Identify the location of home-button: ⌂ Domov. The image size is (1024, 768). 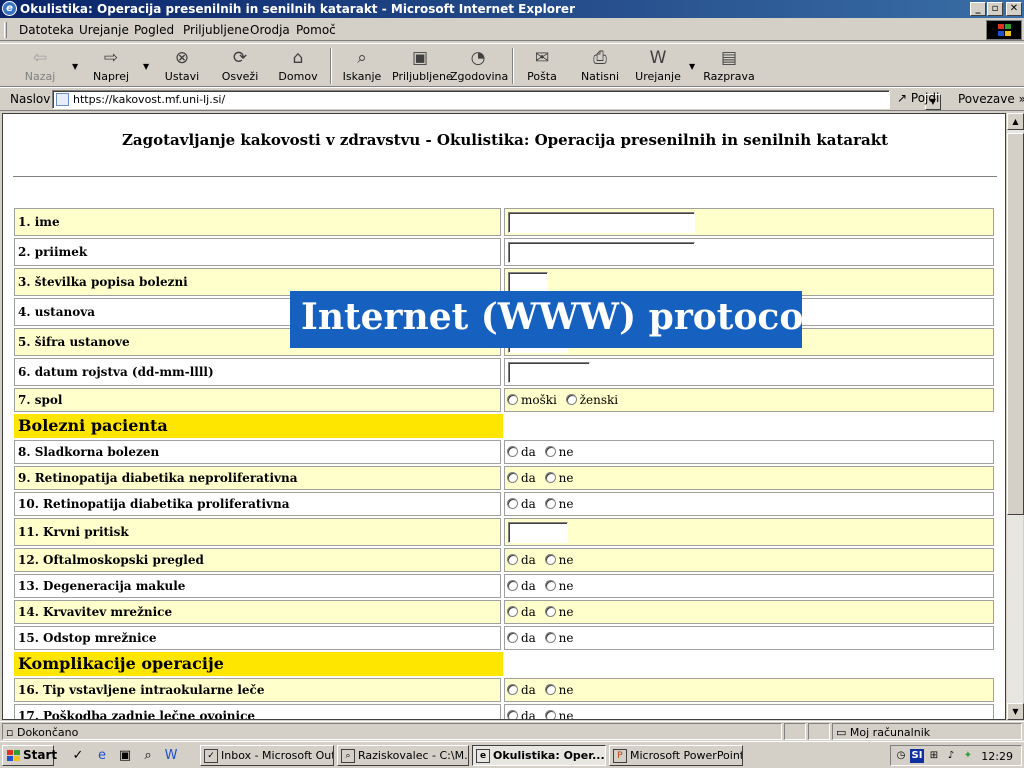
(298, 67).